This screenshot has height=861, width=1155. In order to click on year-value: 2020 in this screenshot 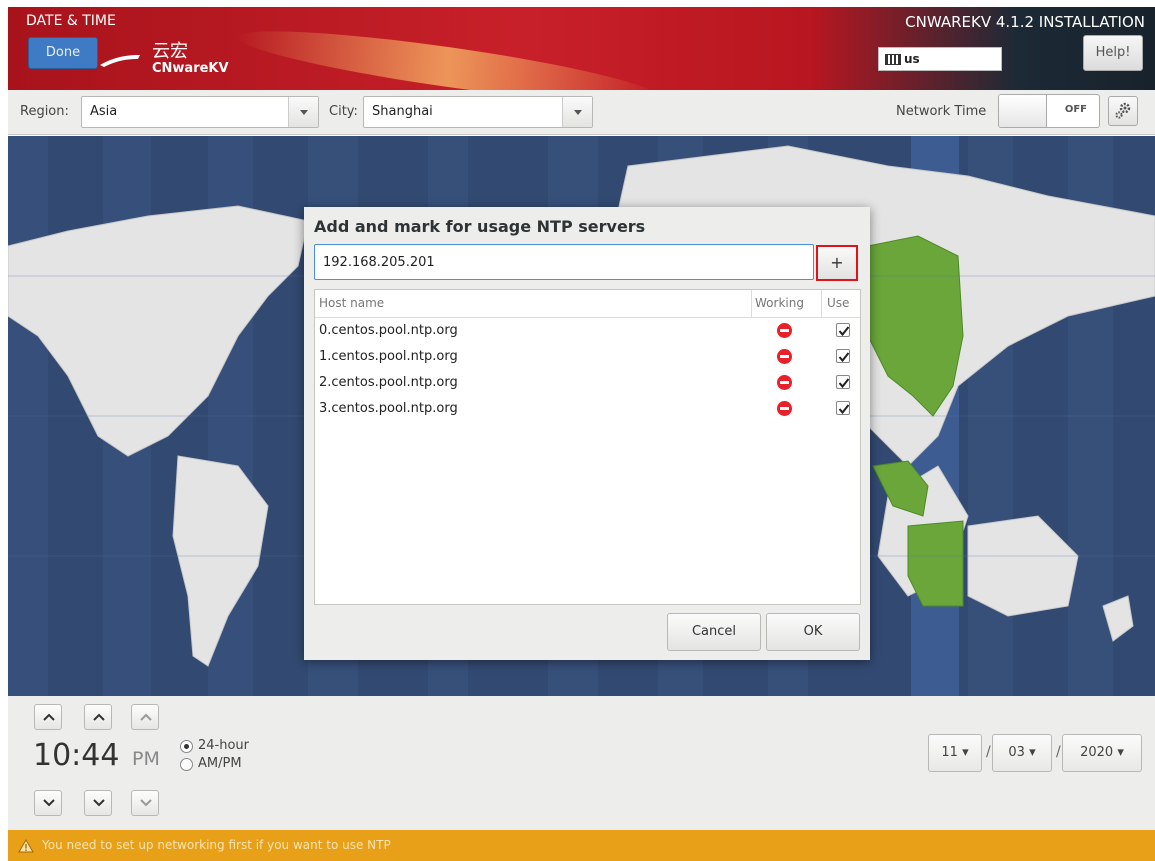, I will do `click(1097, 752)`.